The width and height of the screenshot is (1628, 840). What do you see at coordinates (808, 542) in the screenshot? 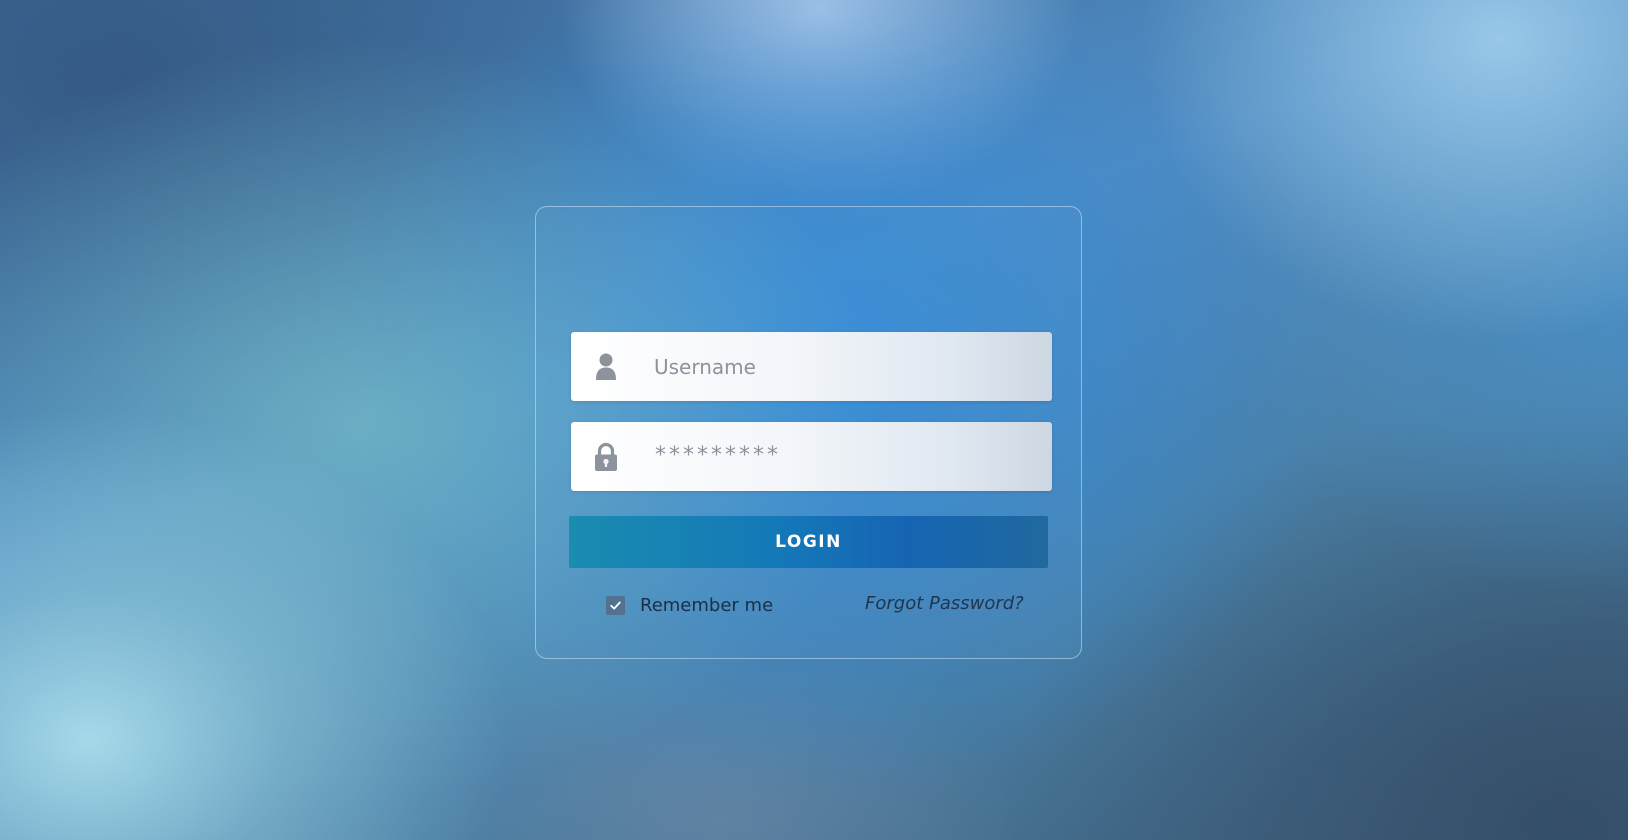
I see `login-button: LOGIN` at bounding box center [808, 542].